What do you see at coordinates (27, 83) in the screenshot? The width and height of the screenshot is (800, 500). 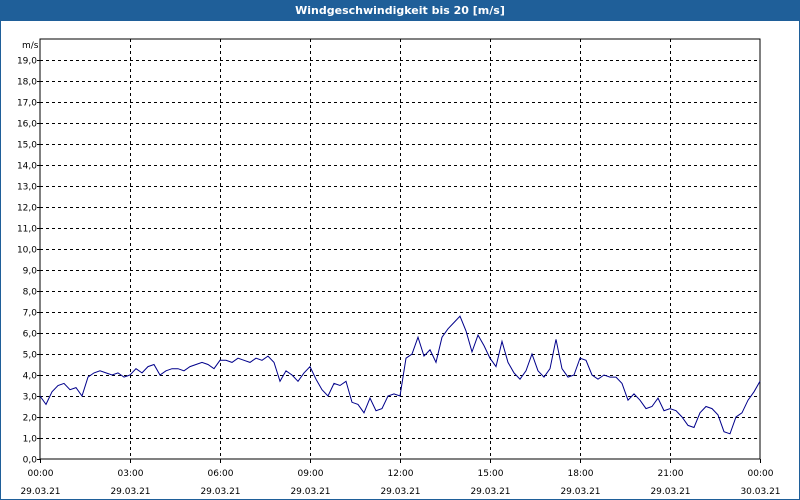 I see `y-tick-label: 18,0` at bounding box center [27, 83].